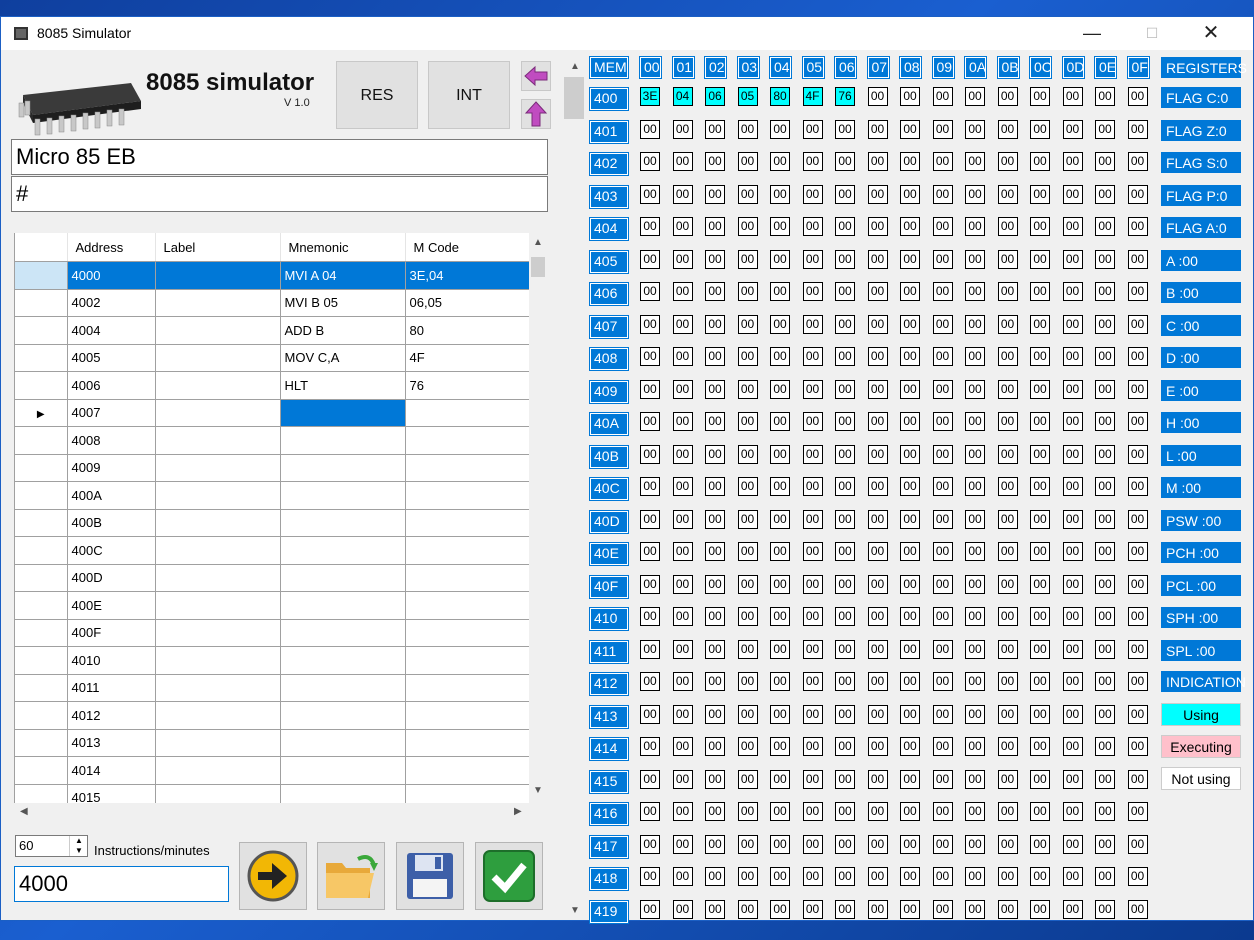 This screenshot has height=940, width=1254. I want to click on memory-cell: 3E, so click(650, 96).